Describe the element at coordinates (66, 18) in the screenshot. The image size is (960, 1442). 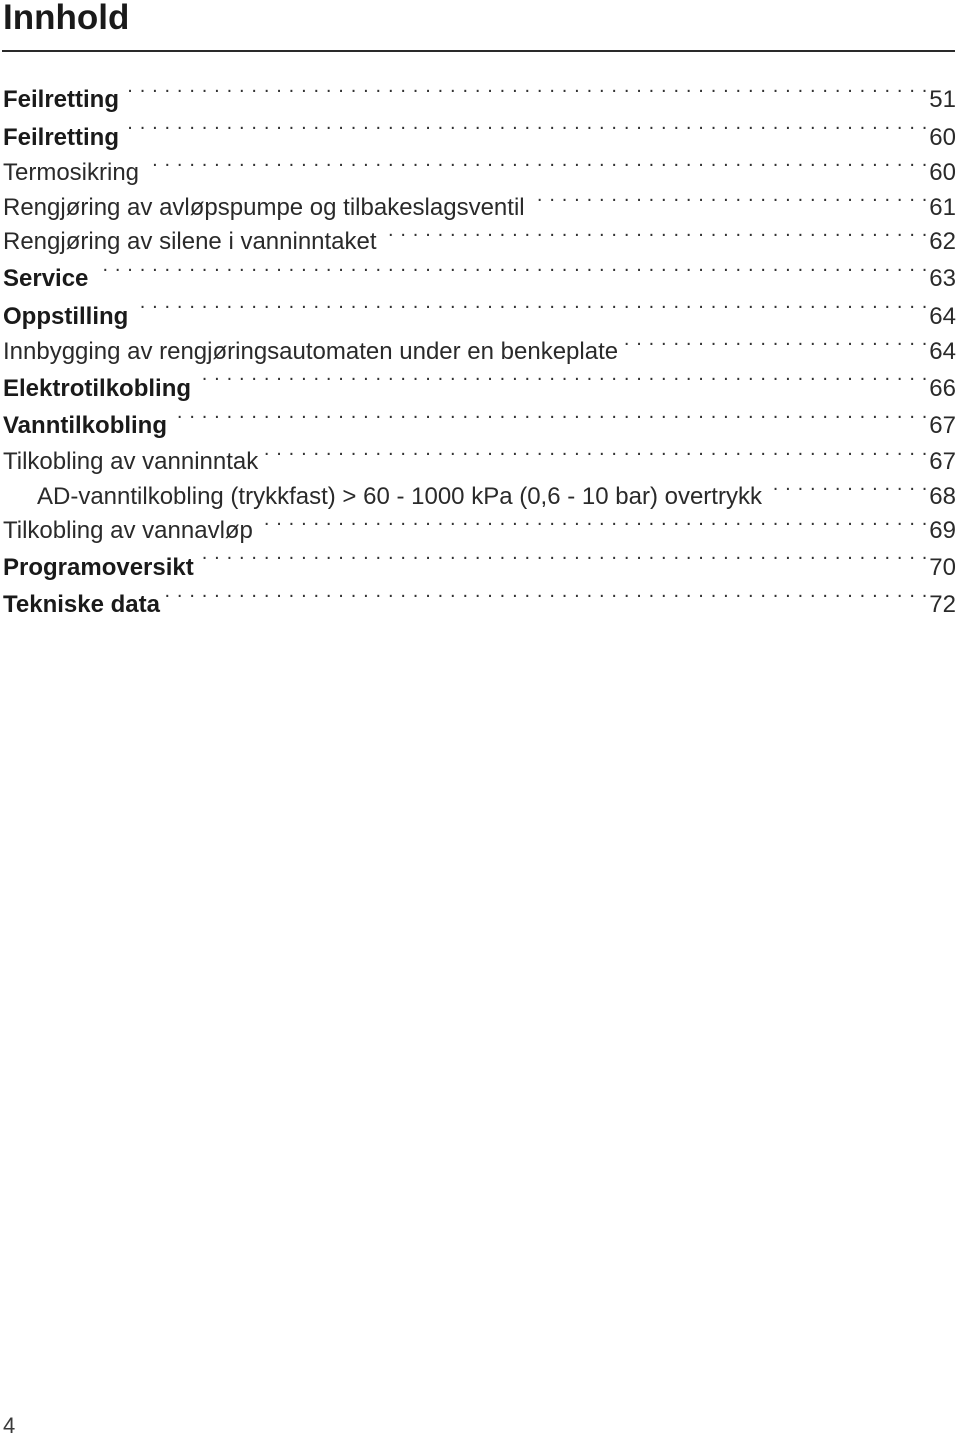
I see `page-title: Innhold` at that location.